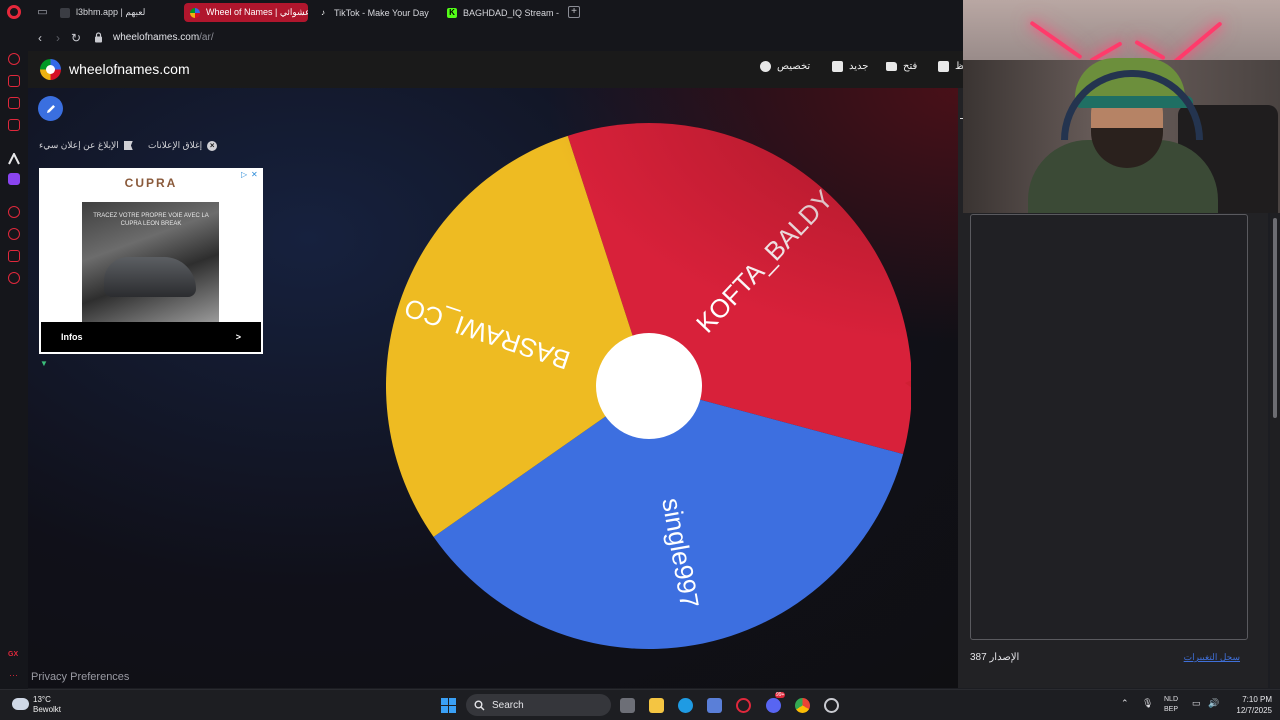 This screenshot has height=720, width=1280. I want to click on bookmarks-icon, so click(14, 256).